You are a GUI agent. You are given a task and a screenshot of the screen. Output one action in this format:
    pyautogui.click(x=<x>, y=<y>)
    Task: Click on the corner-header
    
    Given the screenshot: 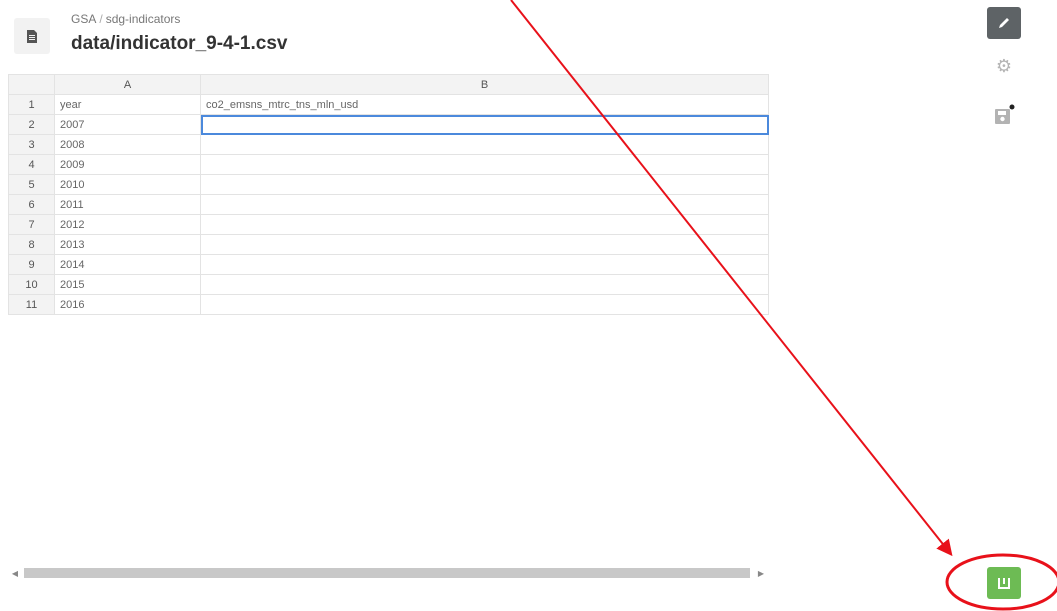 What is the action you would take?
    pyautogui.click(x=31, y=84)
    